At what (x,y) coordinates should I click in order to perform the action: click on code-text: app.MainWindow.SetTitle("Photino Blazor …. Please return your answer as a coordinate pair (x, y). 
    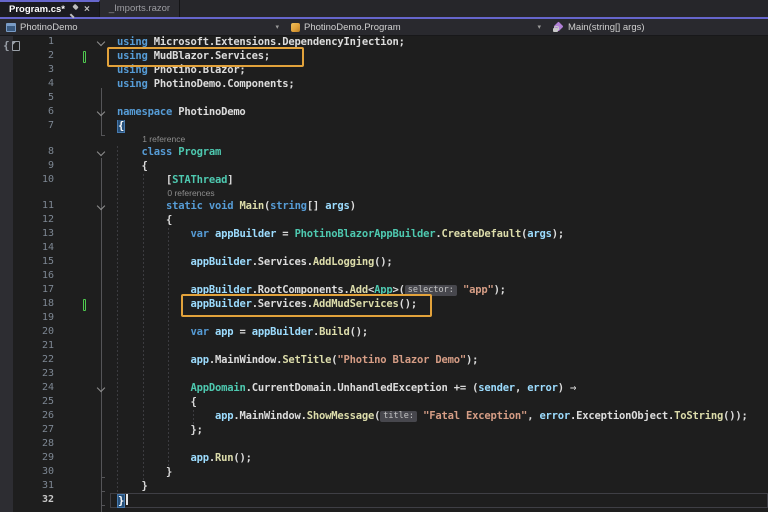
    Looking at the image, I should click on (442, 361).